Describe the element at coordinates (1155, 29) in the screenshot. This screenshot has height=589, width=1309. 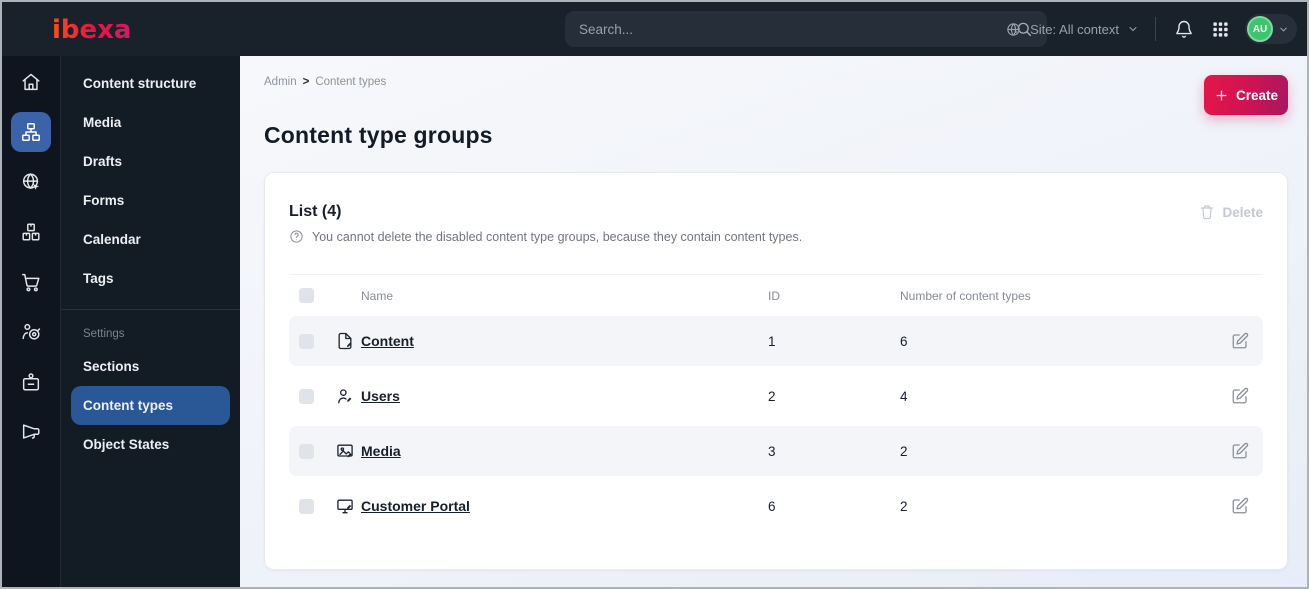
I see `topbar-divider` at that location.